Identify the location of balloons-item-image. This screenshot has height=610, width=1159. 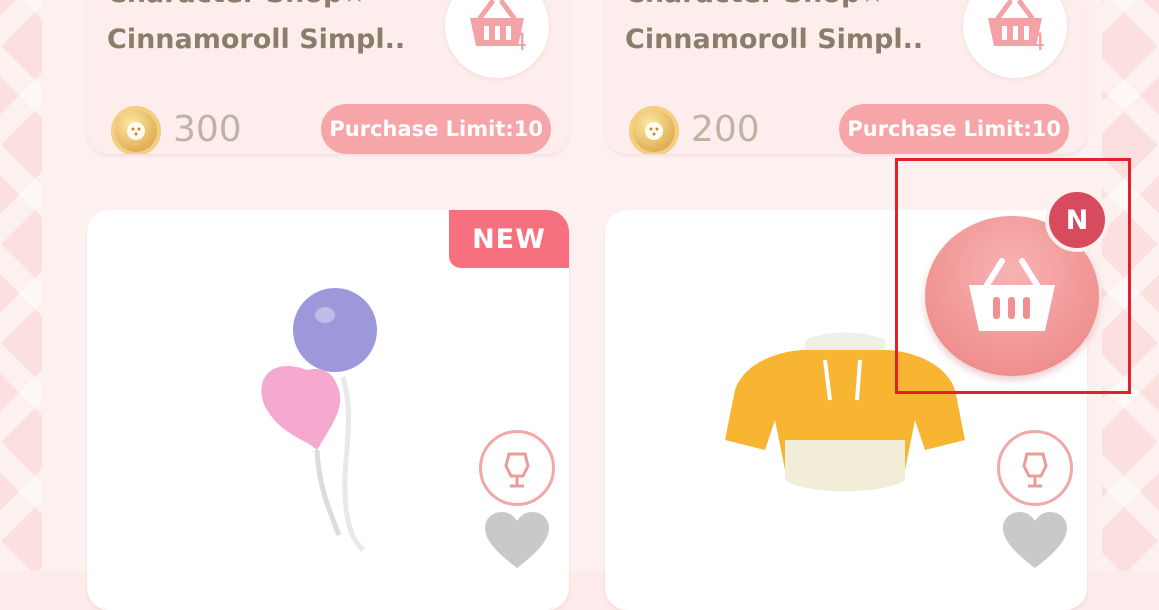
(319, 420).